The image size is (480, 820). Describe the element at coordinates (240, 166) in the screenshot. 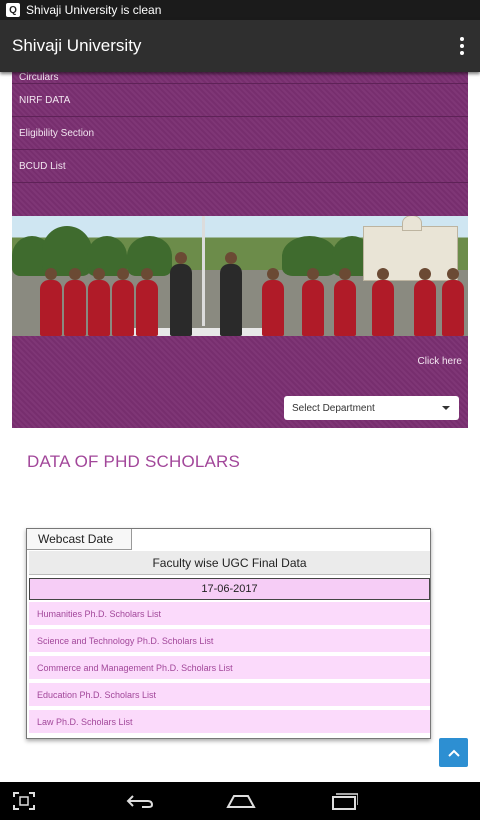

I see `menu-item-bcud-list: BCUD List` at that location.